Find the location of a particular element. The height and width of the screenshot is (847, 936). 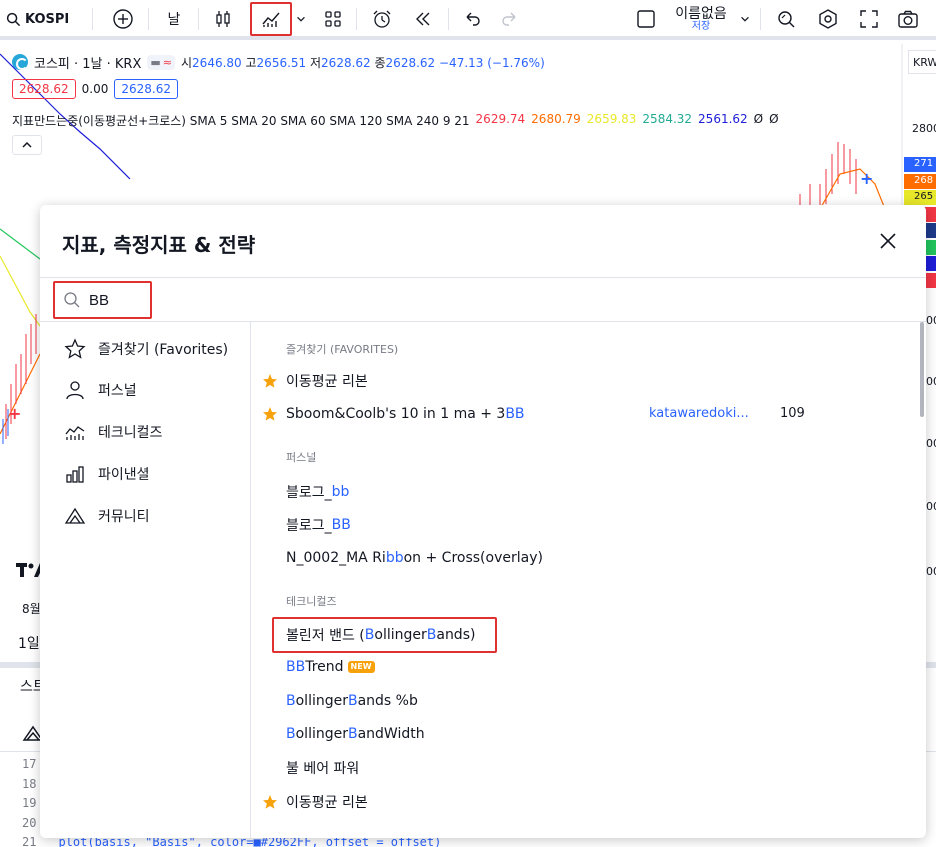

chart-type-button is located at coordinates (223, 19).